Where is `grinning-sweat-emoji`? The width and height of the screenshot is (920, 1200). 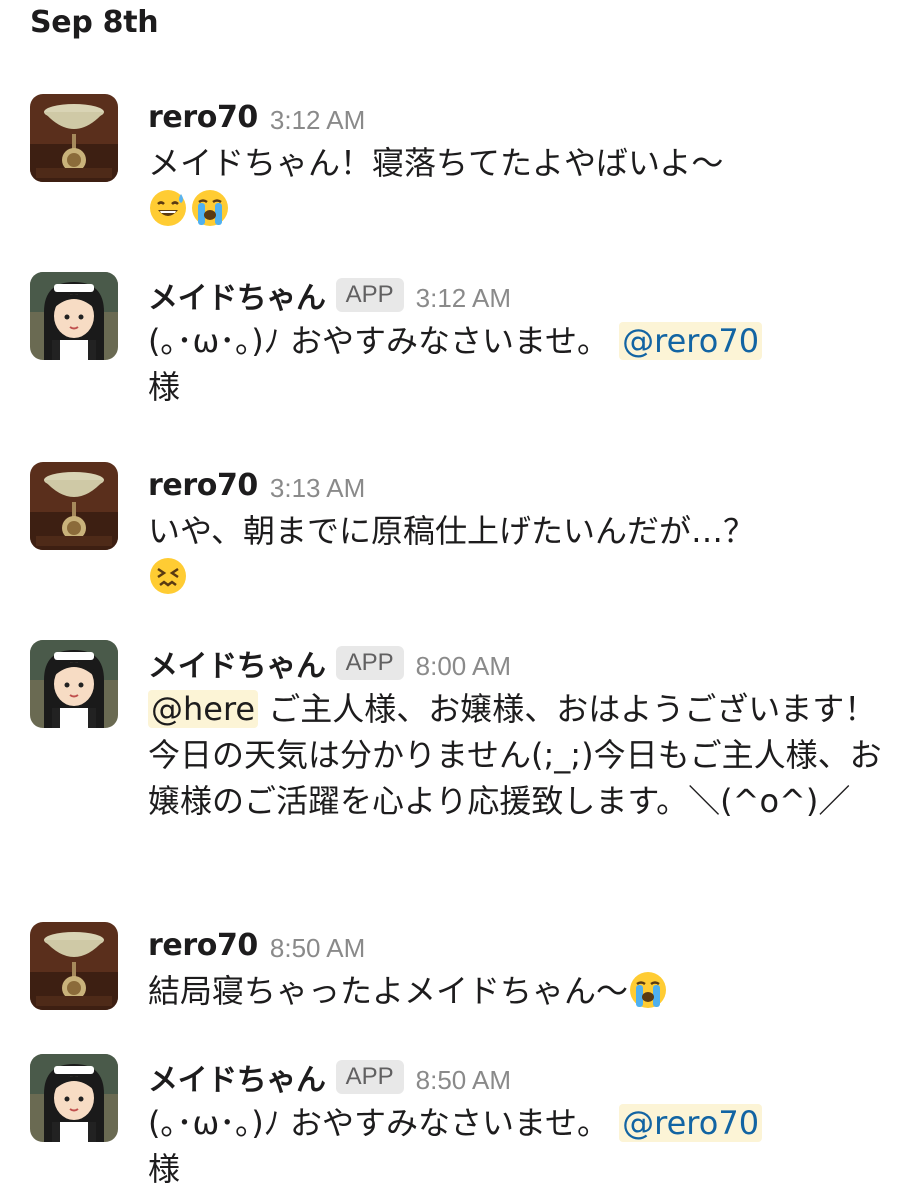
grinning-sweat-emoji is located at coordinates (168, 208).